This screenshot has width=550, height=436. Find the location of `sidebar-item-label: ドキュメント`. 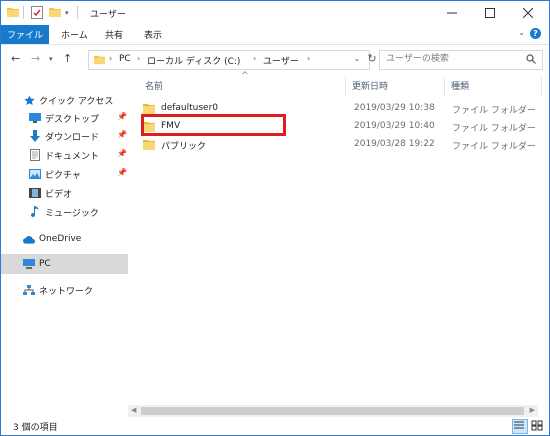

sidebar-item-label: ドキュメント is located at coordinates (72, 156).